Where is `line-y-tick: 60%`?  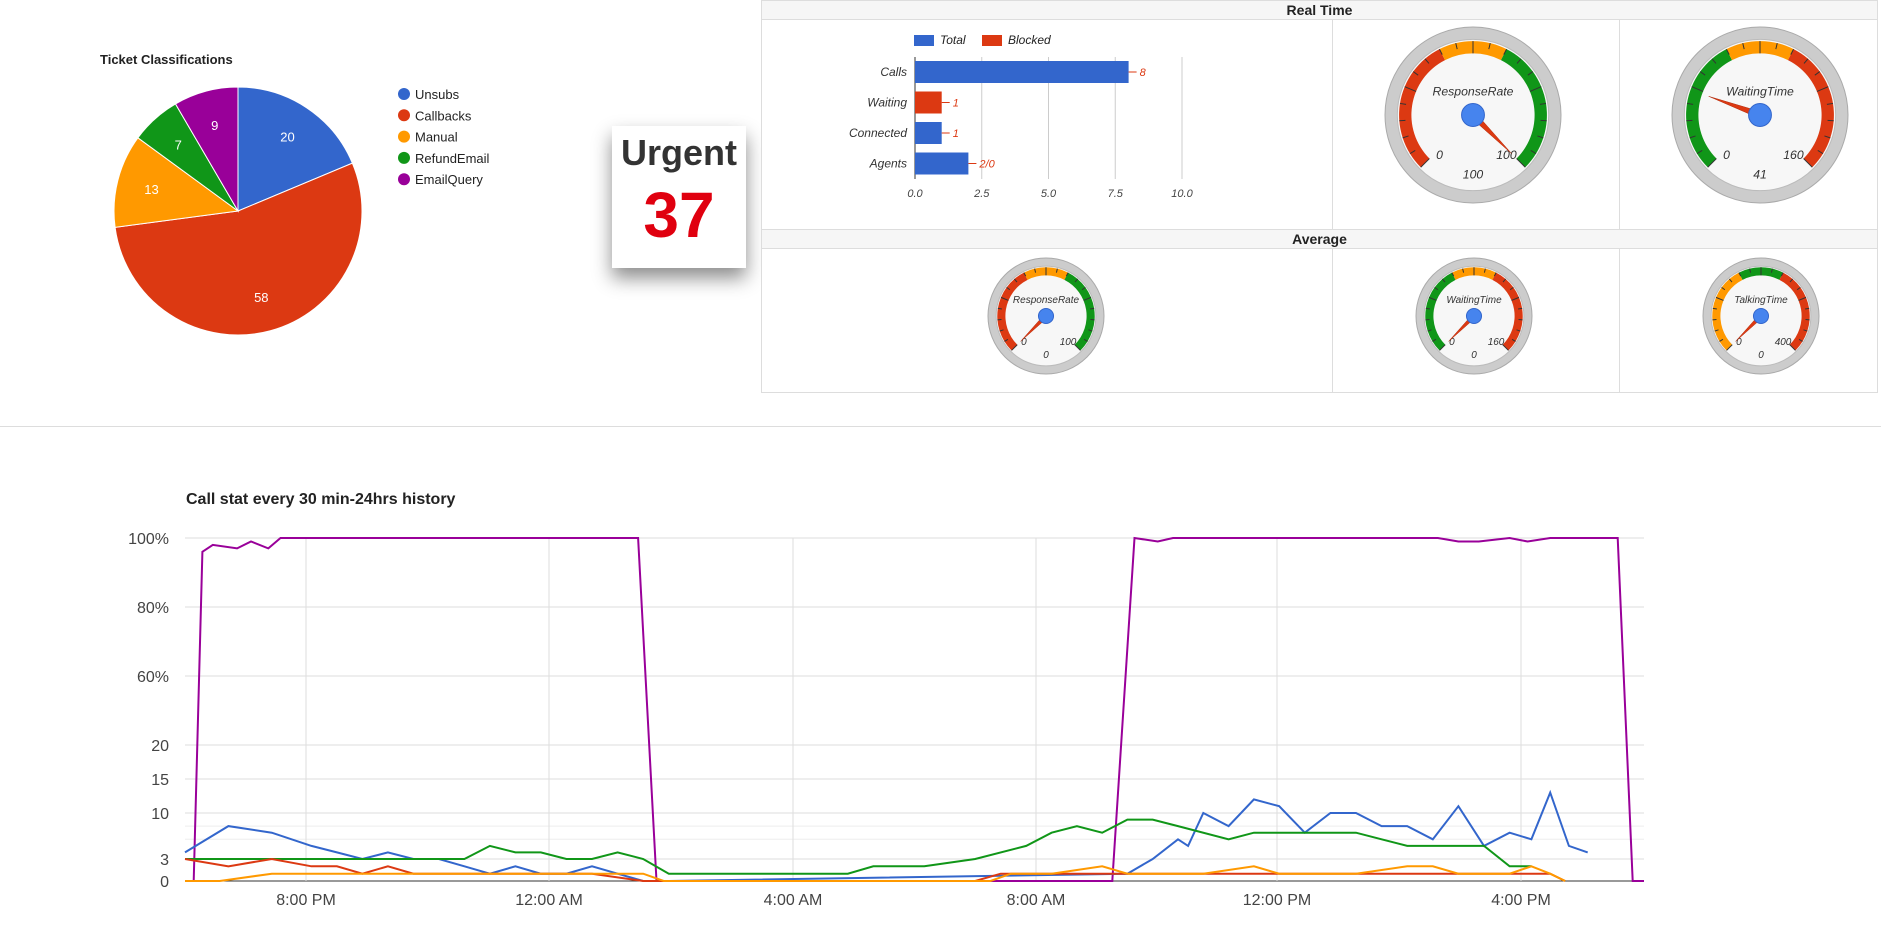 line-y-tick: 60% is located at coordinates (153, 677).